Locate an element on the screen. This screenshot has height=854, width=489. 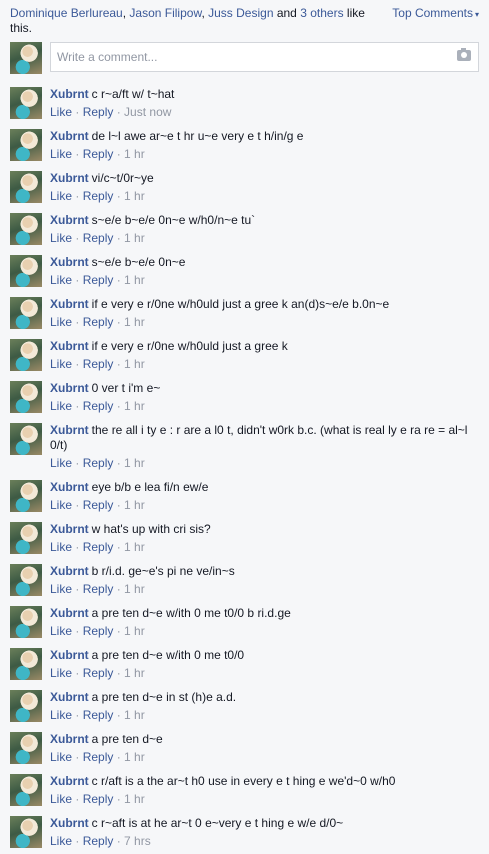
comment-sort-dropdown: Top Comments ▾ is located at coordinates (435, 14).